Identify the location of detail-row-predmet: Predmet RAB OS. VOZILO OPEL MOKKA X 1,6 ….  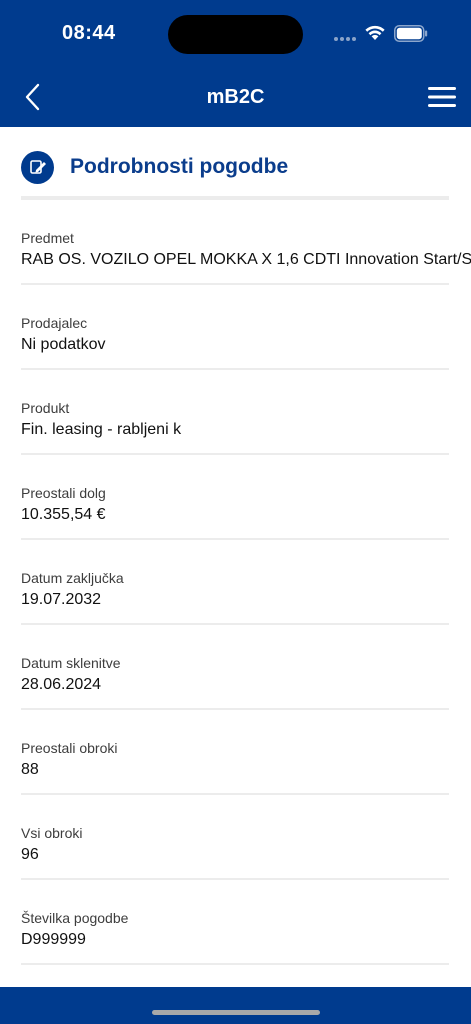
(246, 242).